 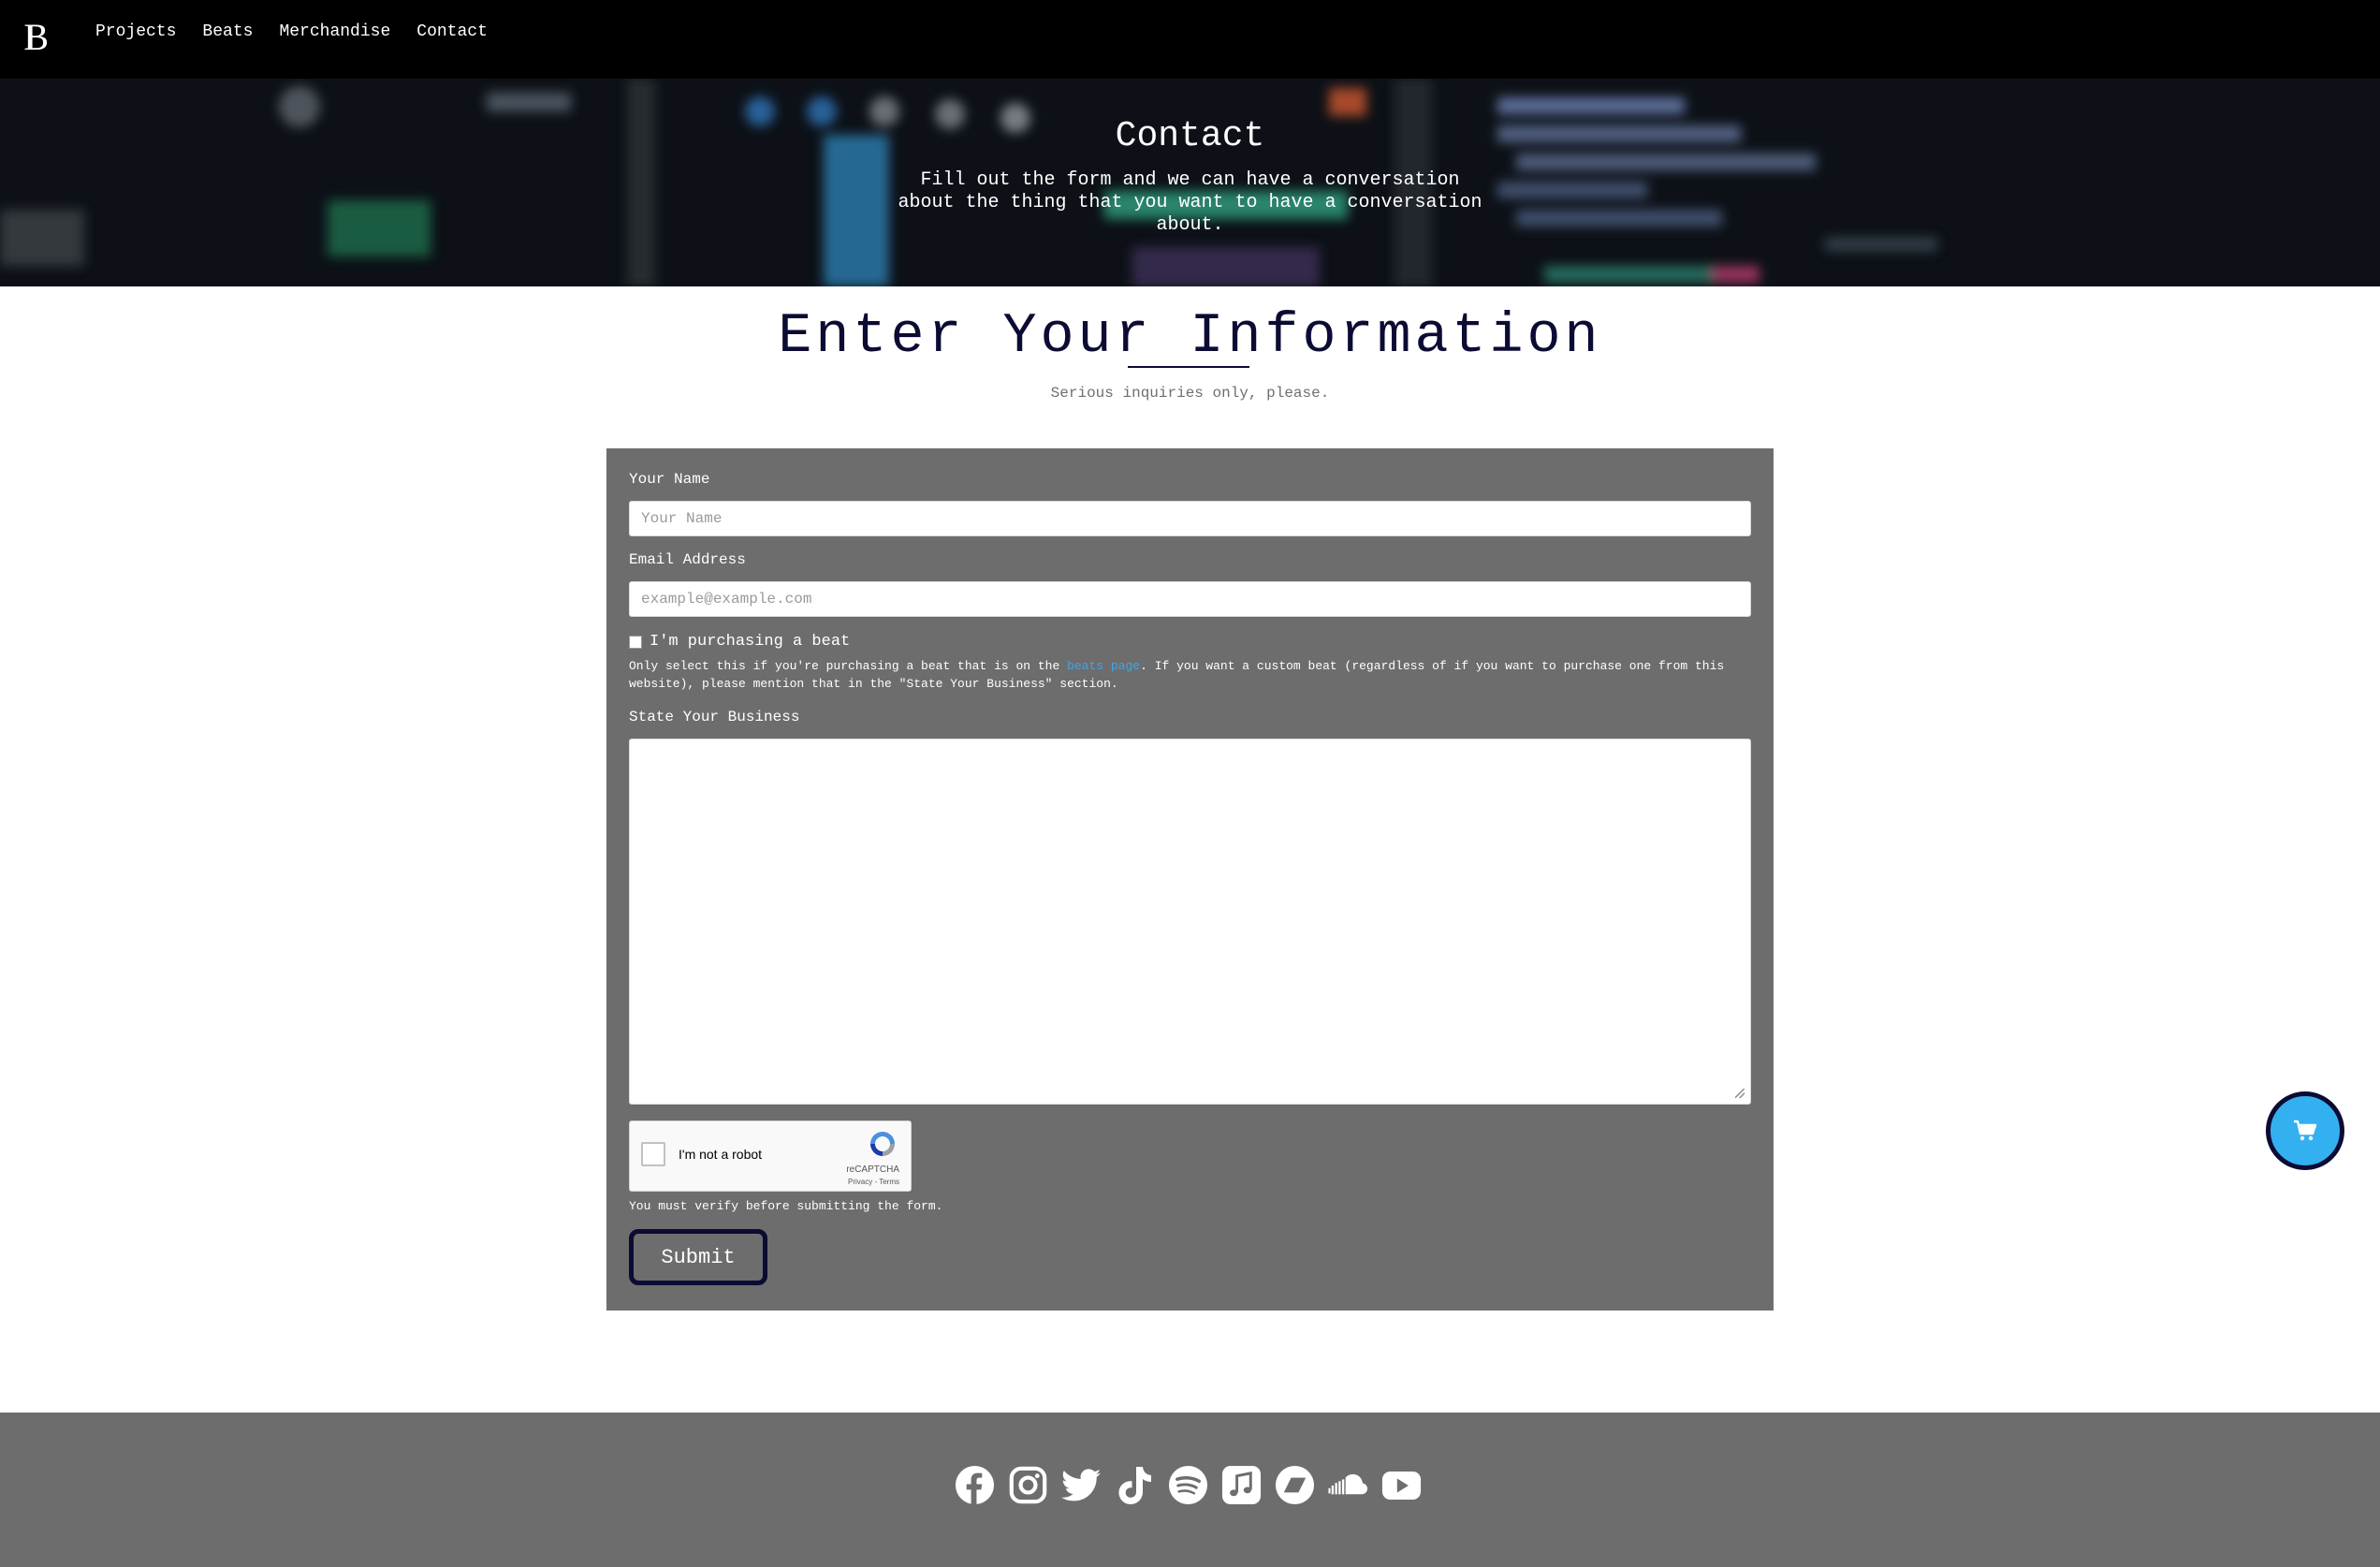 I want to click on name-input, so click(x=1190, y=518).